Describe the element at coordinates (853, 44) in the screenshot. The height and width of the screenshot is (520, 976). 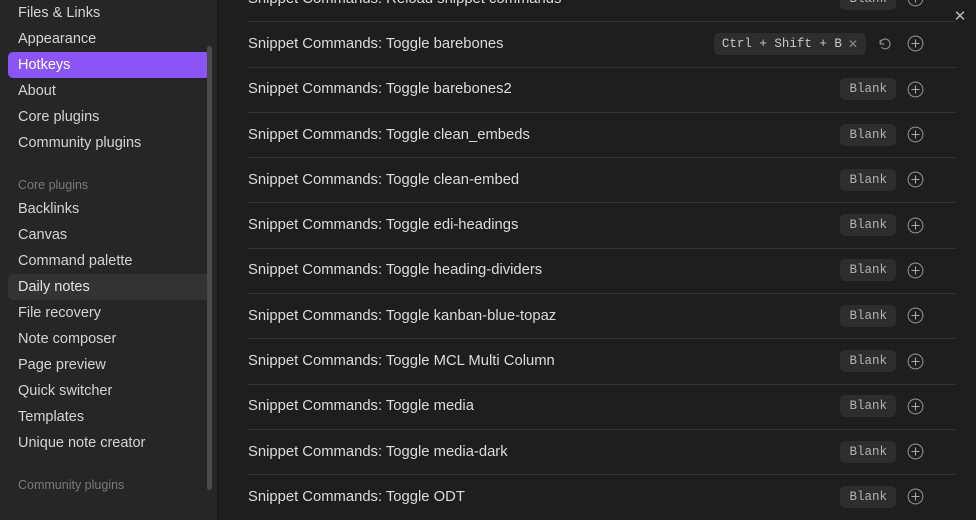
I see `clear-hotkey-icon: ✕` at that location.